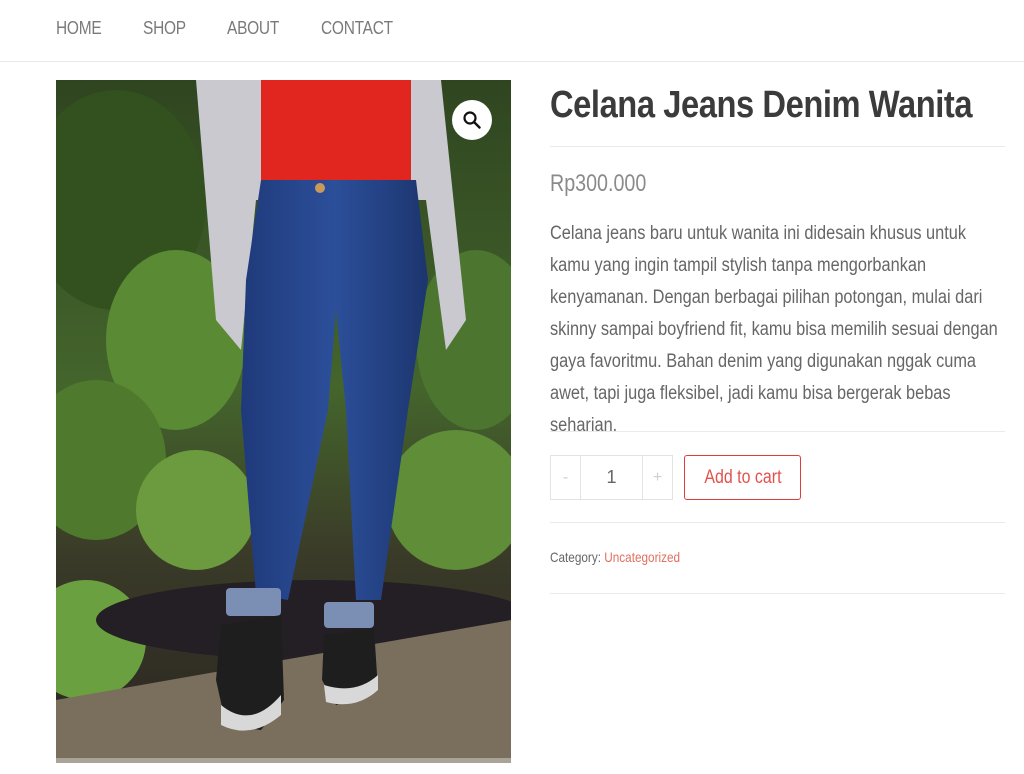  What do you see at coordinates (575, 557) in the screenshot?
I see `category-label: Category:` at bounding box center [575, 557].